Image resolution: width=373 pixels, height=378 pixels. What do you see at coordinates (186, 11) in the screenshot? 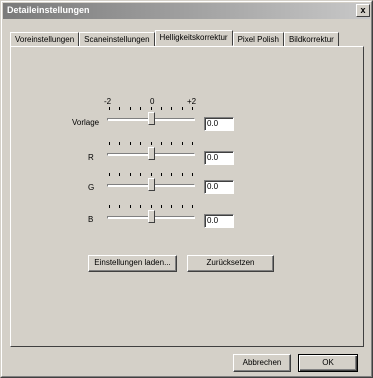
I see `title-bar: Detaileinstellungen x` at bounding box center [186, 11].